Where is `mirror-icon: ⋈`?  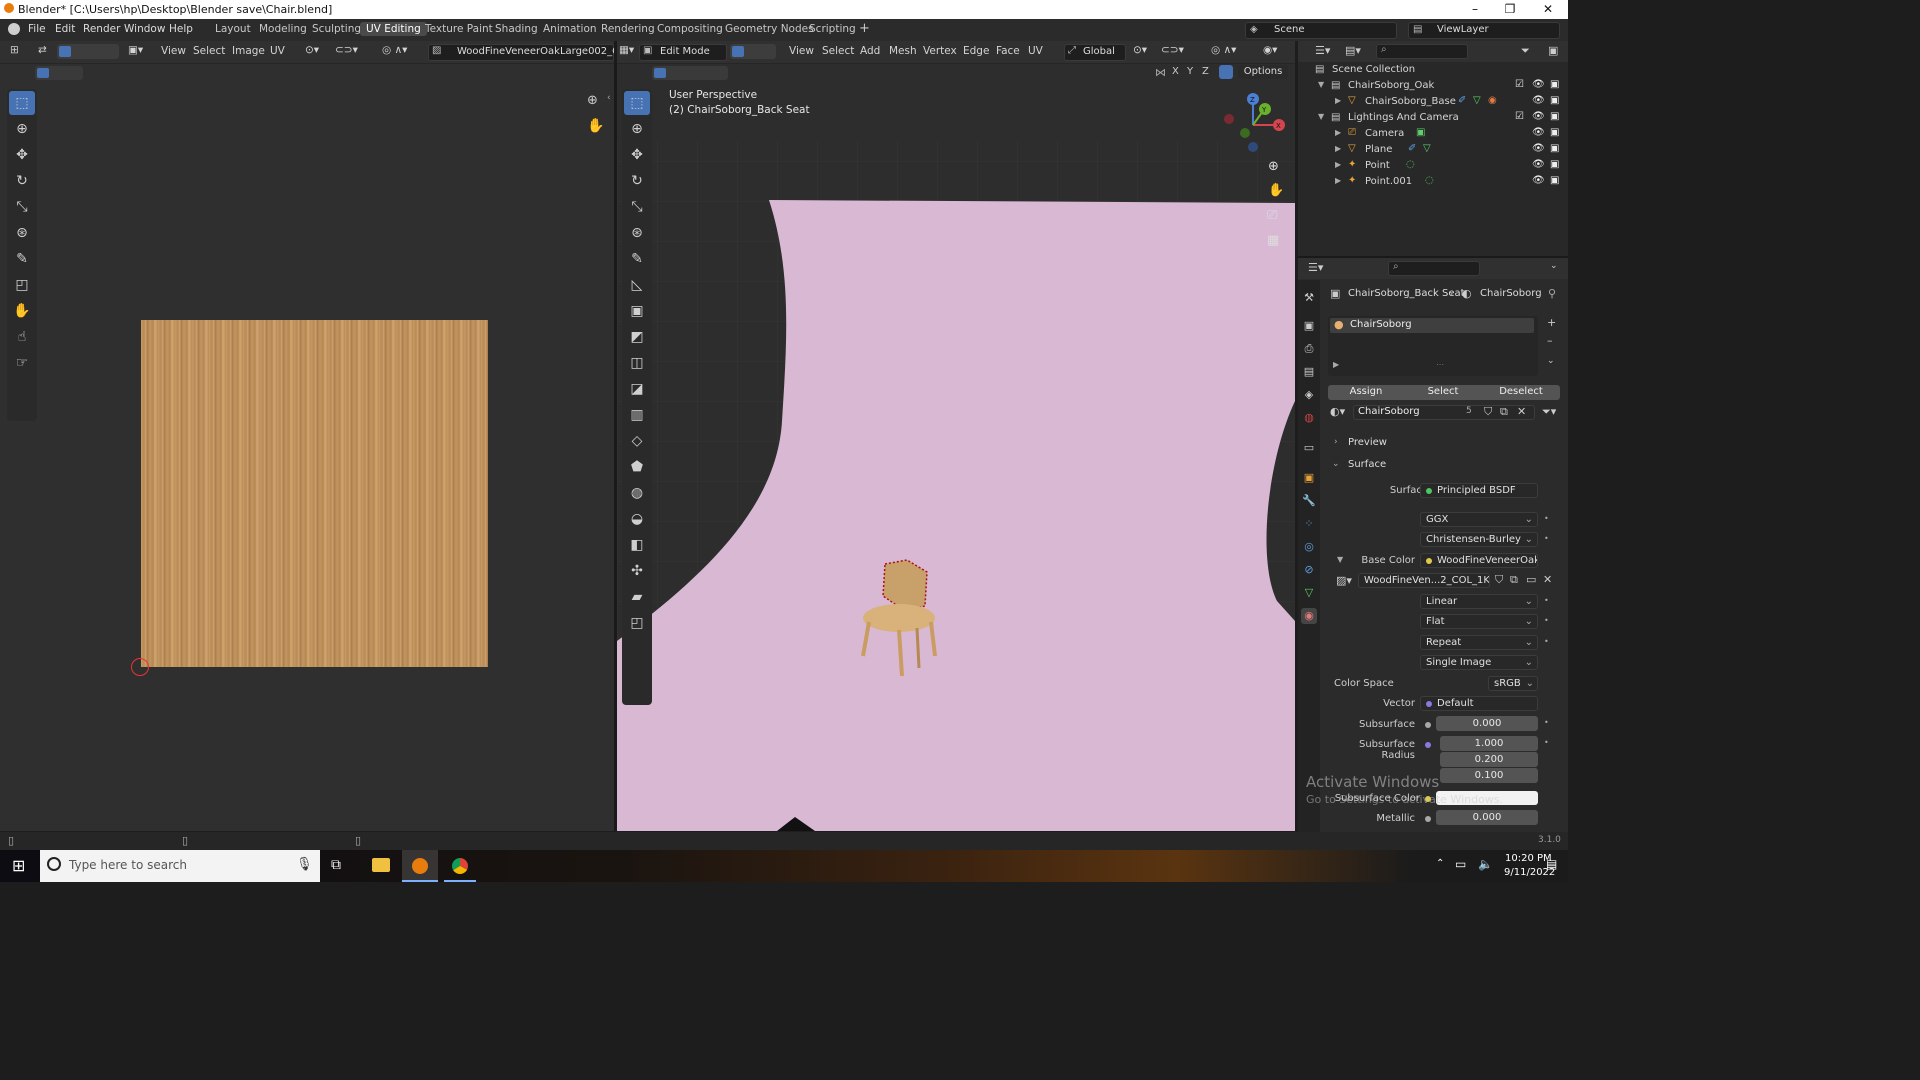 mirror-icon: ⋈ is located at coordinates (1160, 72).